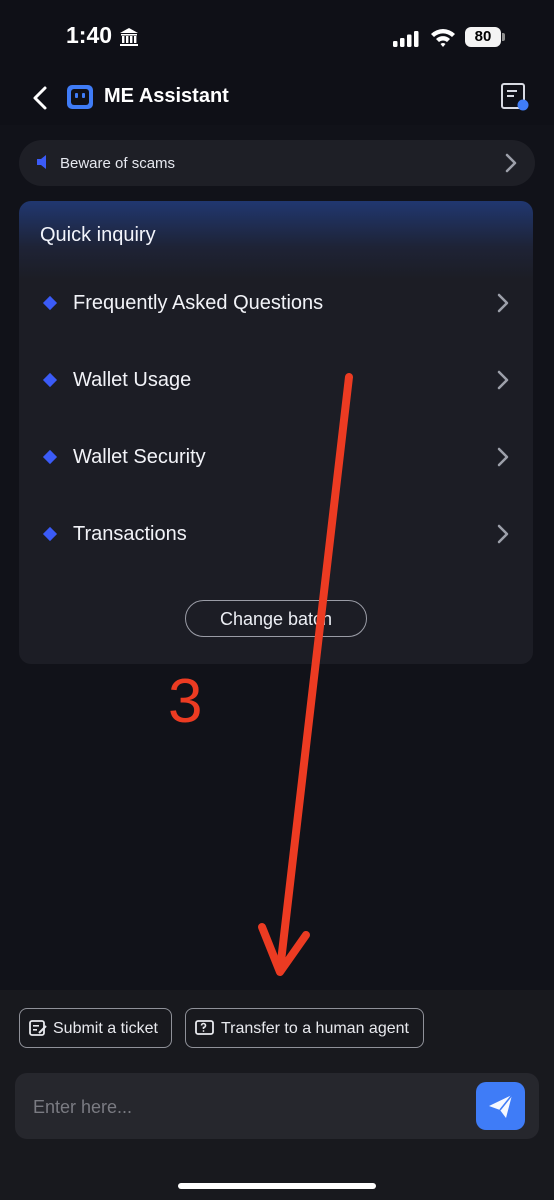 The image size is (554, 1200). I want to click on send-icon, so click(501, 1106).